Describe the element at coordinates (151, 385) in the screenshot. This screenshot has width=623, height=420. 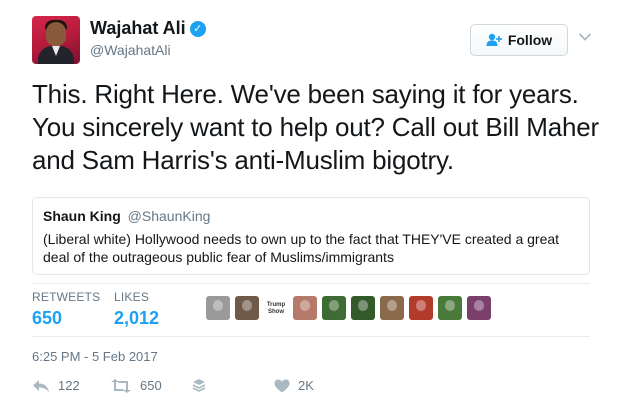
I see `retweet-count: 650` at that location.